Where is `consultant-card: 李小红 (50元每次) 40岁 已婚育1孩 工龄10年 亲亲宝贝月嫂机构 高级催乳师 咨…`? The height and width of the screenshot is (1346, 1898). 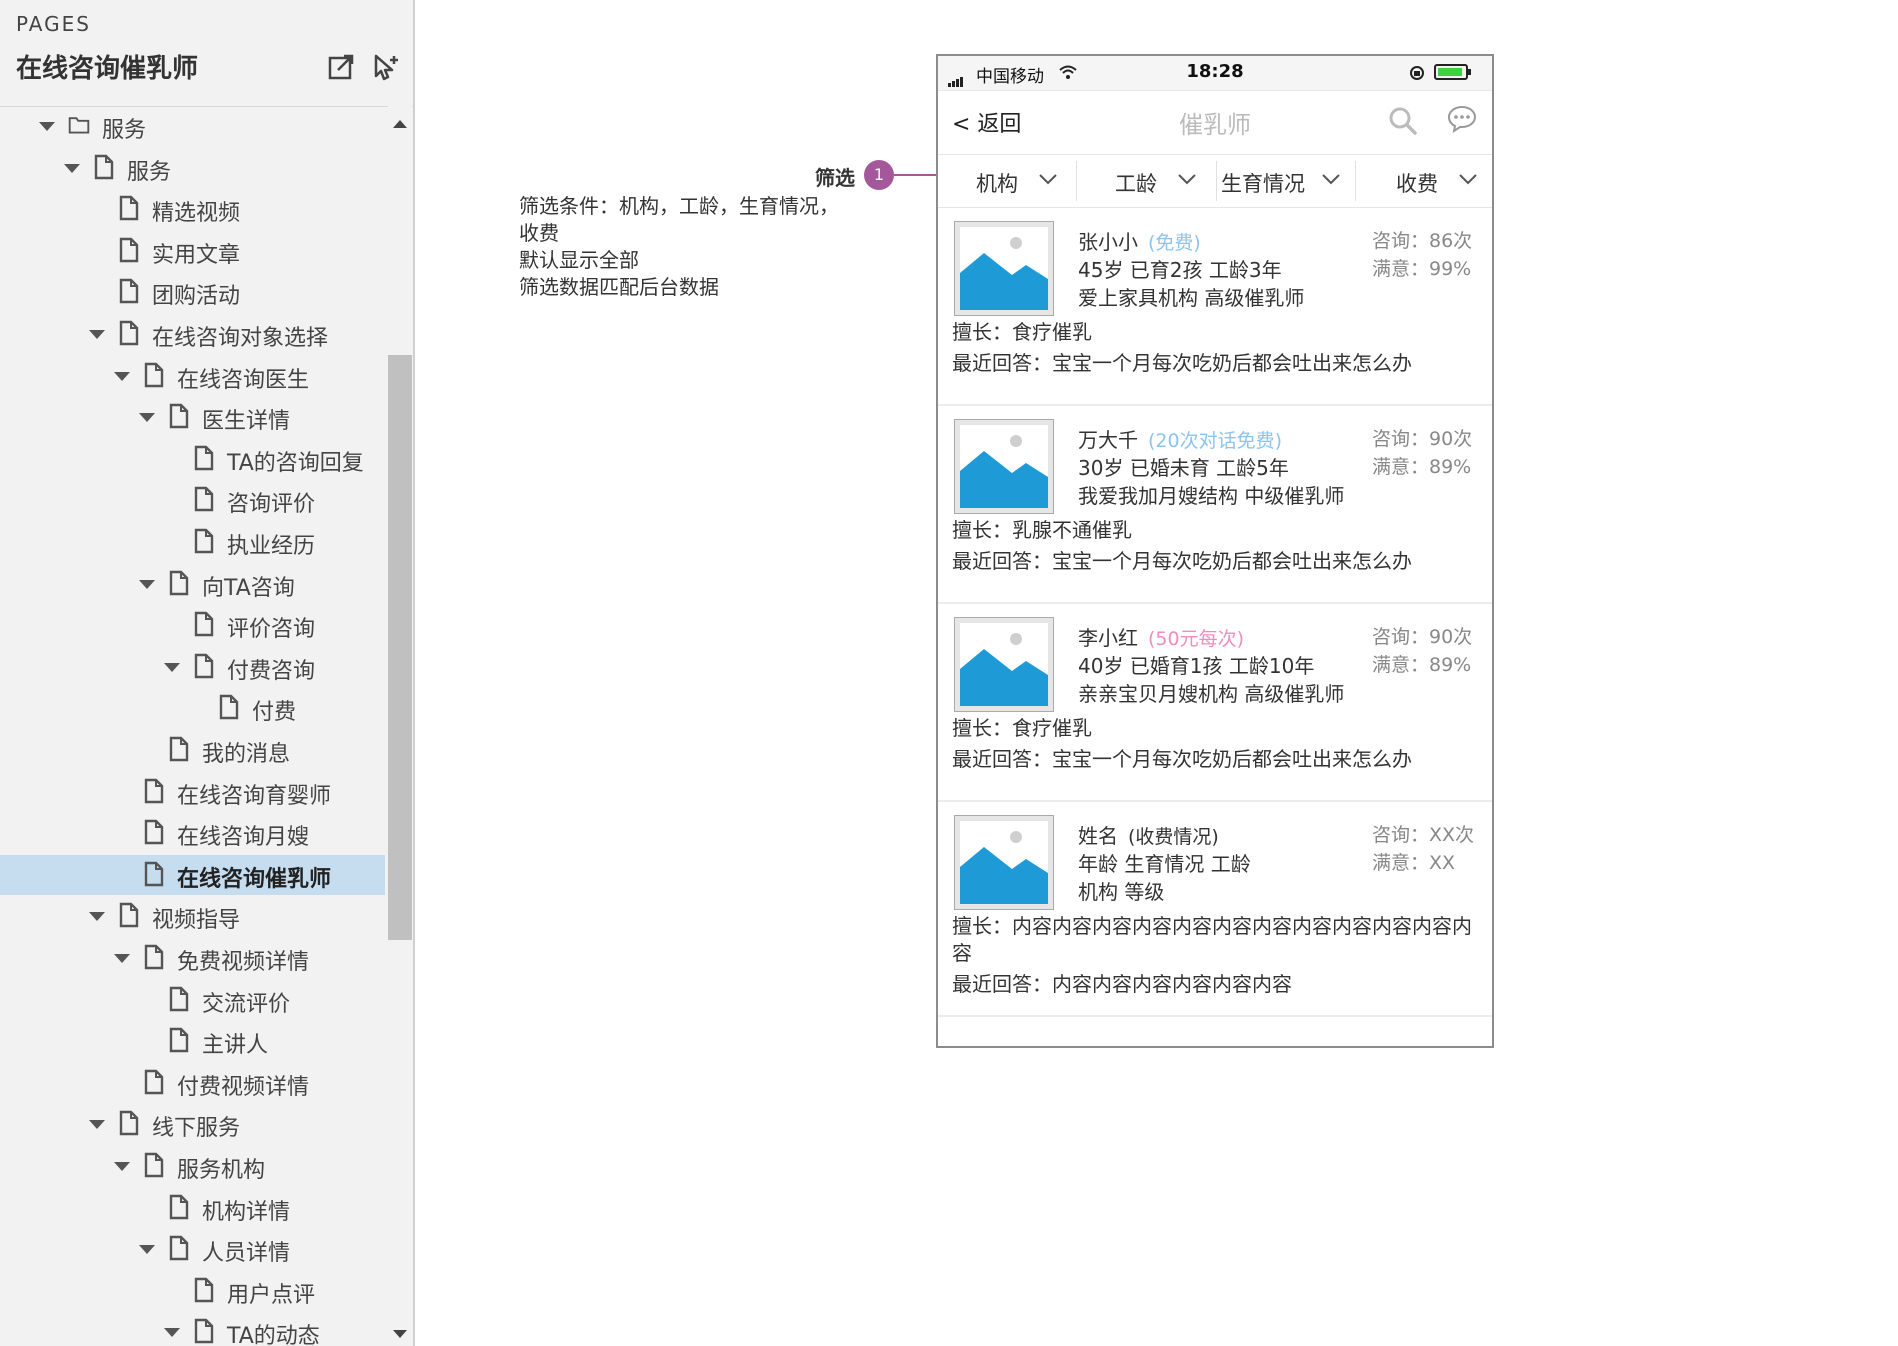 consultant-card: 李小红 (50元每次) 40岁 已婚育1孩 工龄10年 亲亲宝贝月嫂机构 高级催乳师 咨… is located at coordinates (1215, 702).